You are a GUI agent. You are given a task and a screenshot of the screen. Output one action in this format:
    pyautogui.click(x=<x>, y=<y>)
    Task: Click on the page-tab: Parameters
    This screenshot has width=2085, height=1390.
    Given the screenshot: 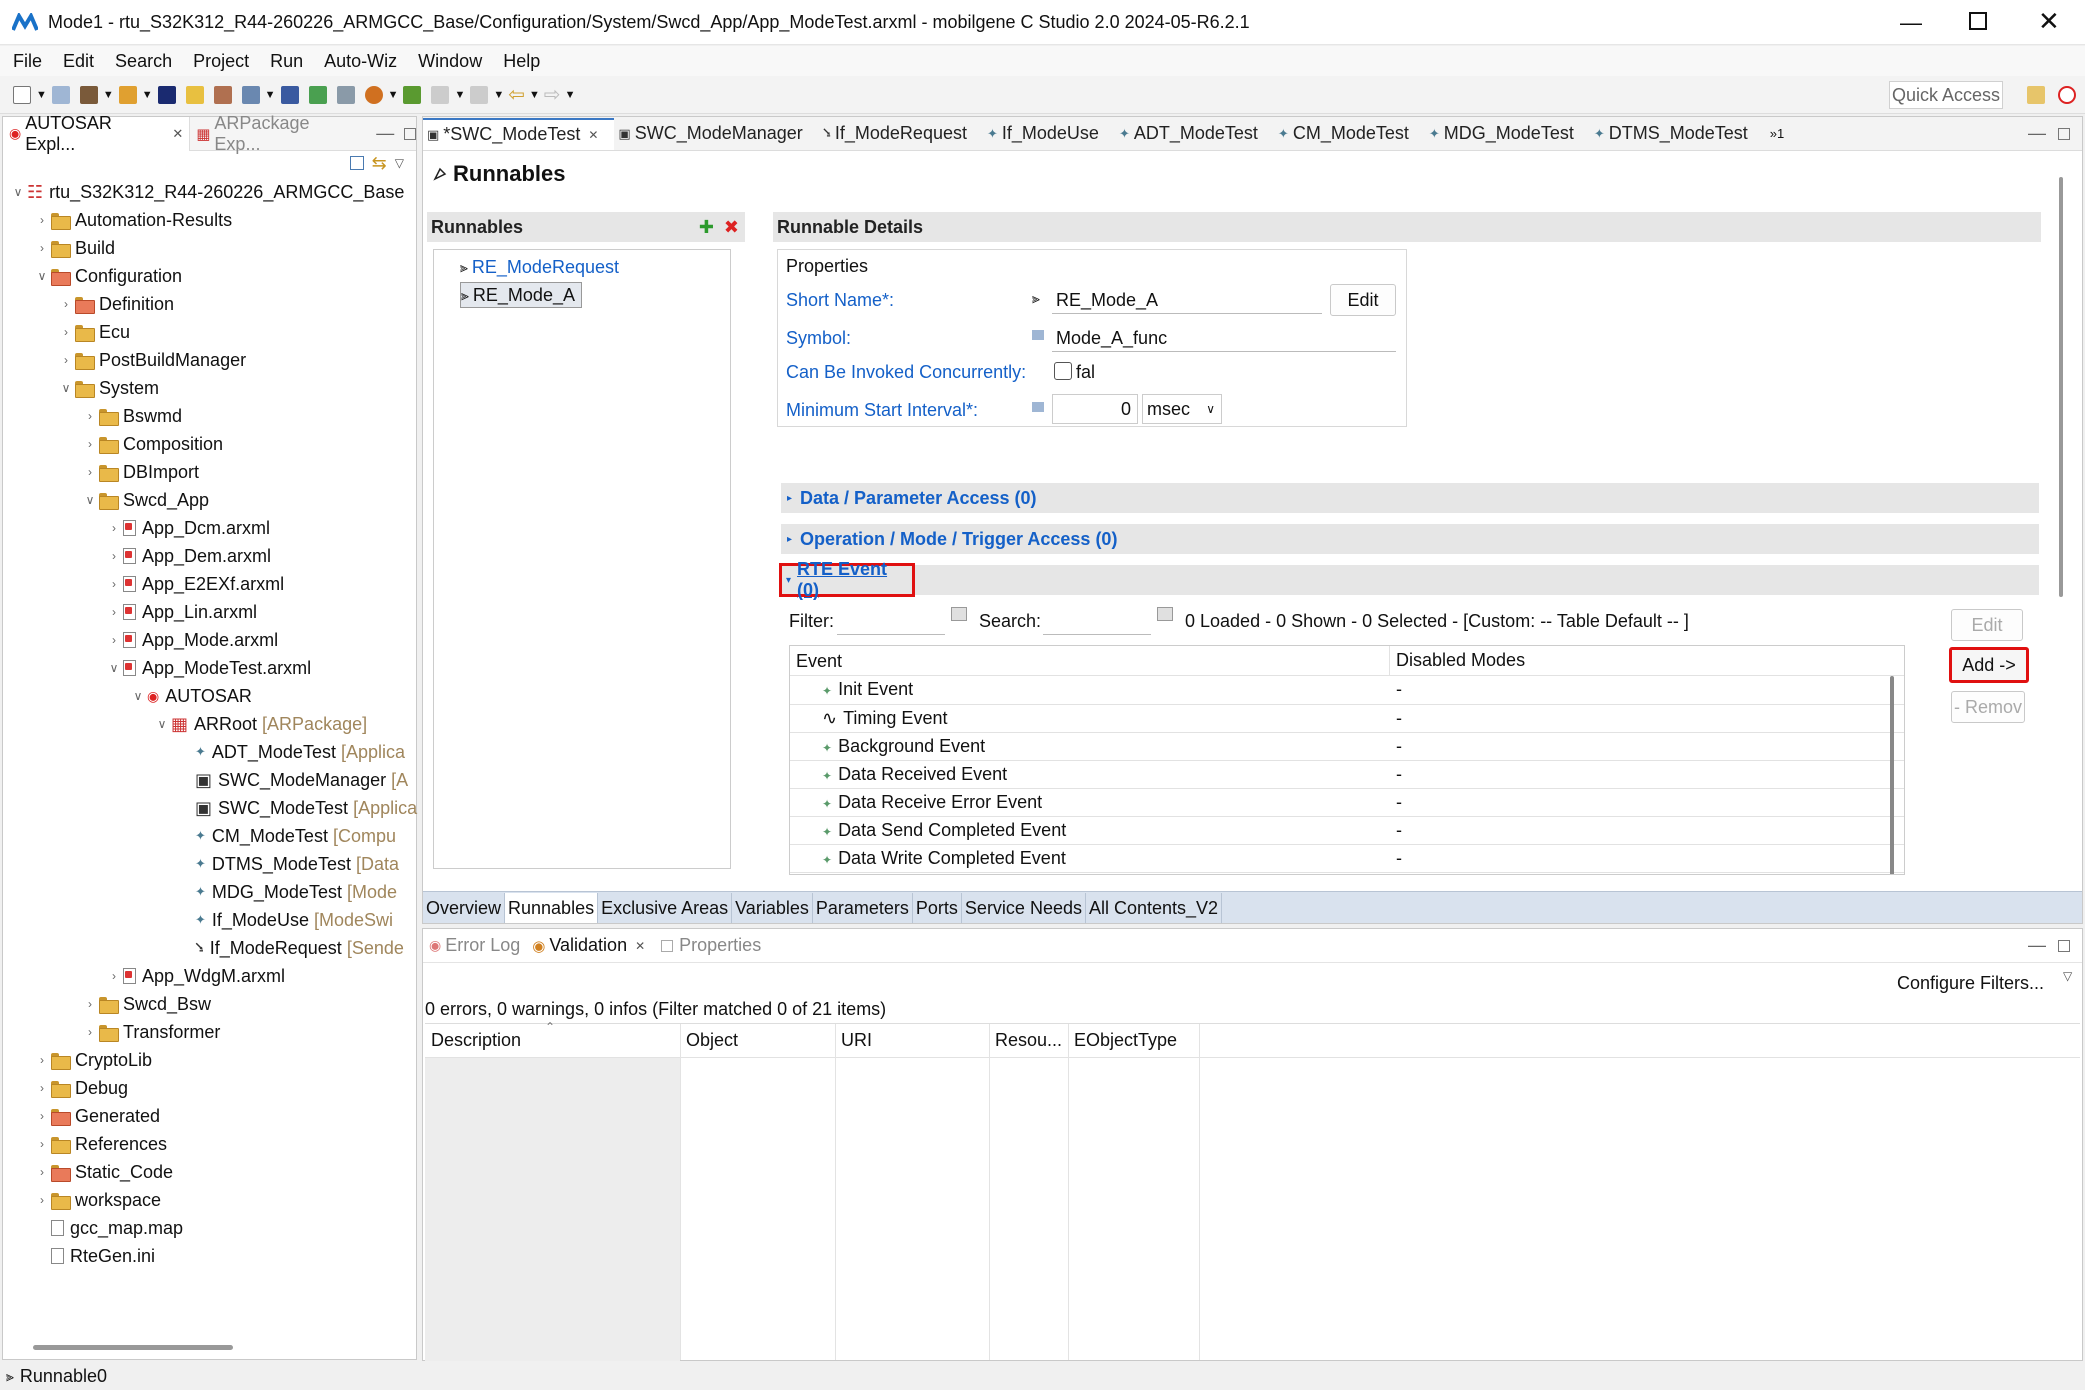 What is the action you would take?
    pyautogui.click(x=863, y=907)
    